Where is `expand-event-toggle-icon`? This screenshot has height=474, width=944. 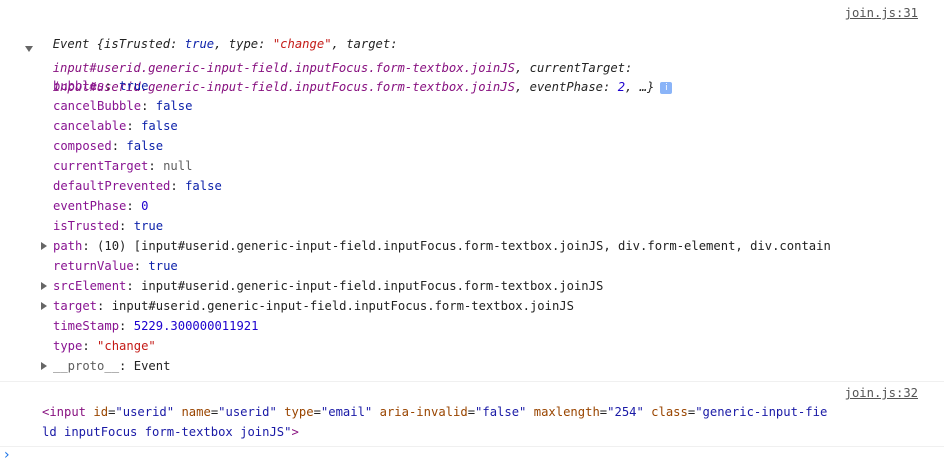 expand-event-toggle-icon is located at coordinates (29, 49).